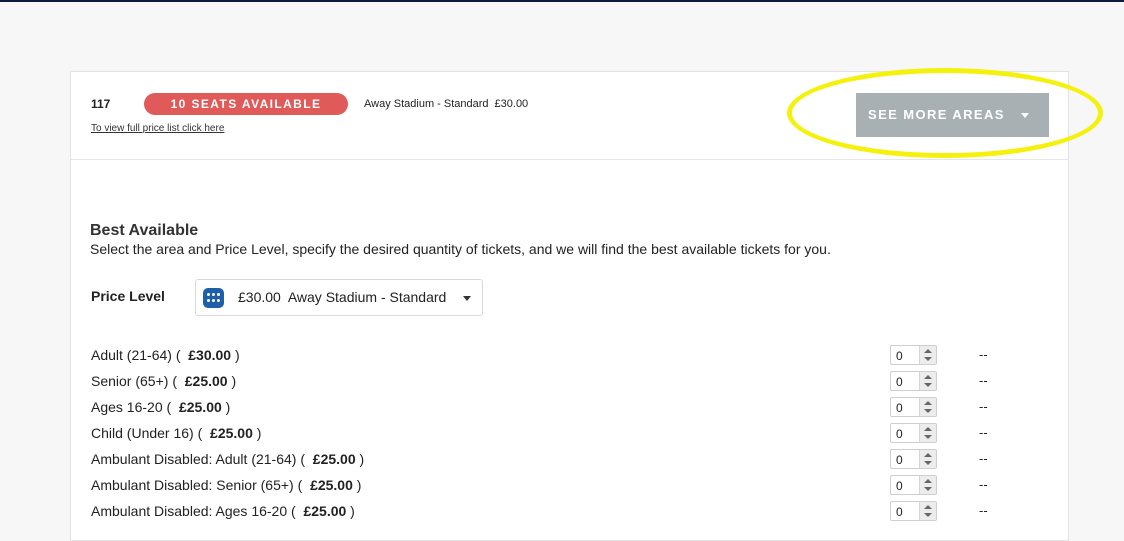  Describe the element at coordinates (210, 355) in the screenshot. I see `ticket-price: £30.00` at that location.